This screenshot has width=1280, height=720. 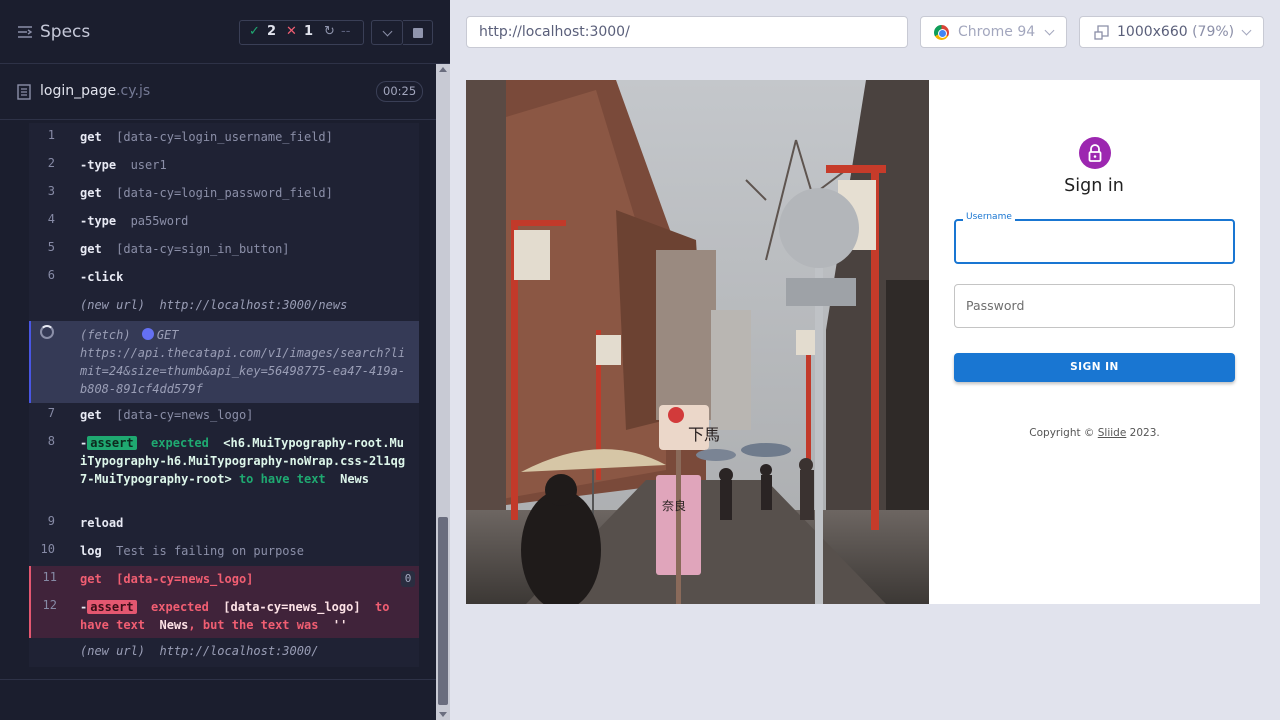 What do you see at coordinates (443, 392) in the screenshot?
I see `scrollbar` at bounding box center [443, 392].